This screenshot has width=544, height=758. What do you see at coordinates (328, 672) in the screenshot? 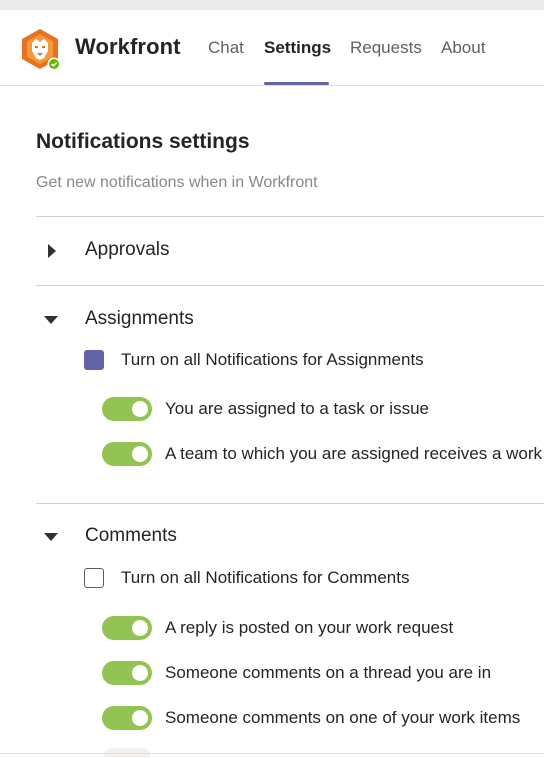
I see `toggle-label: Someone comments on a thread you are in` at bounding box center [328, 672].